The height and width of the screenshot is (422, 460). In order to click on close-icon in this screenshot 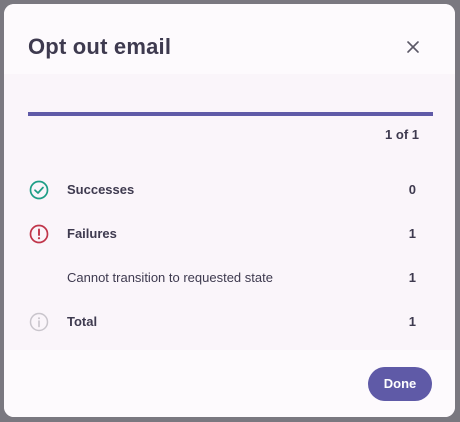, I will do `click(413, 47)`.